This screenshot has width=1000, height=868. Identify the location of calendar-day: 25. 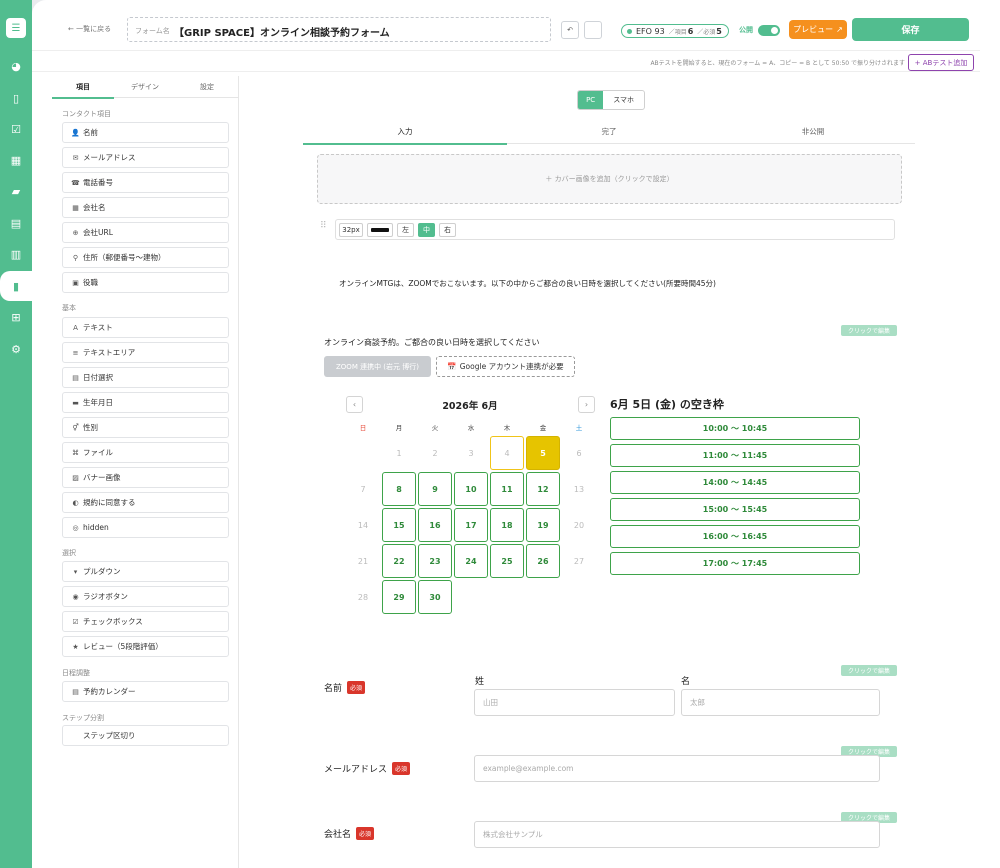
(507, 561).